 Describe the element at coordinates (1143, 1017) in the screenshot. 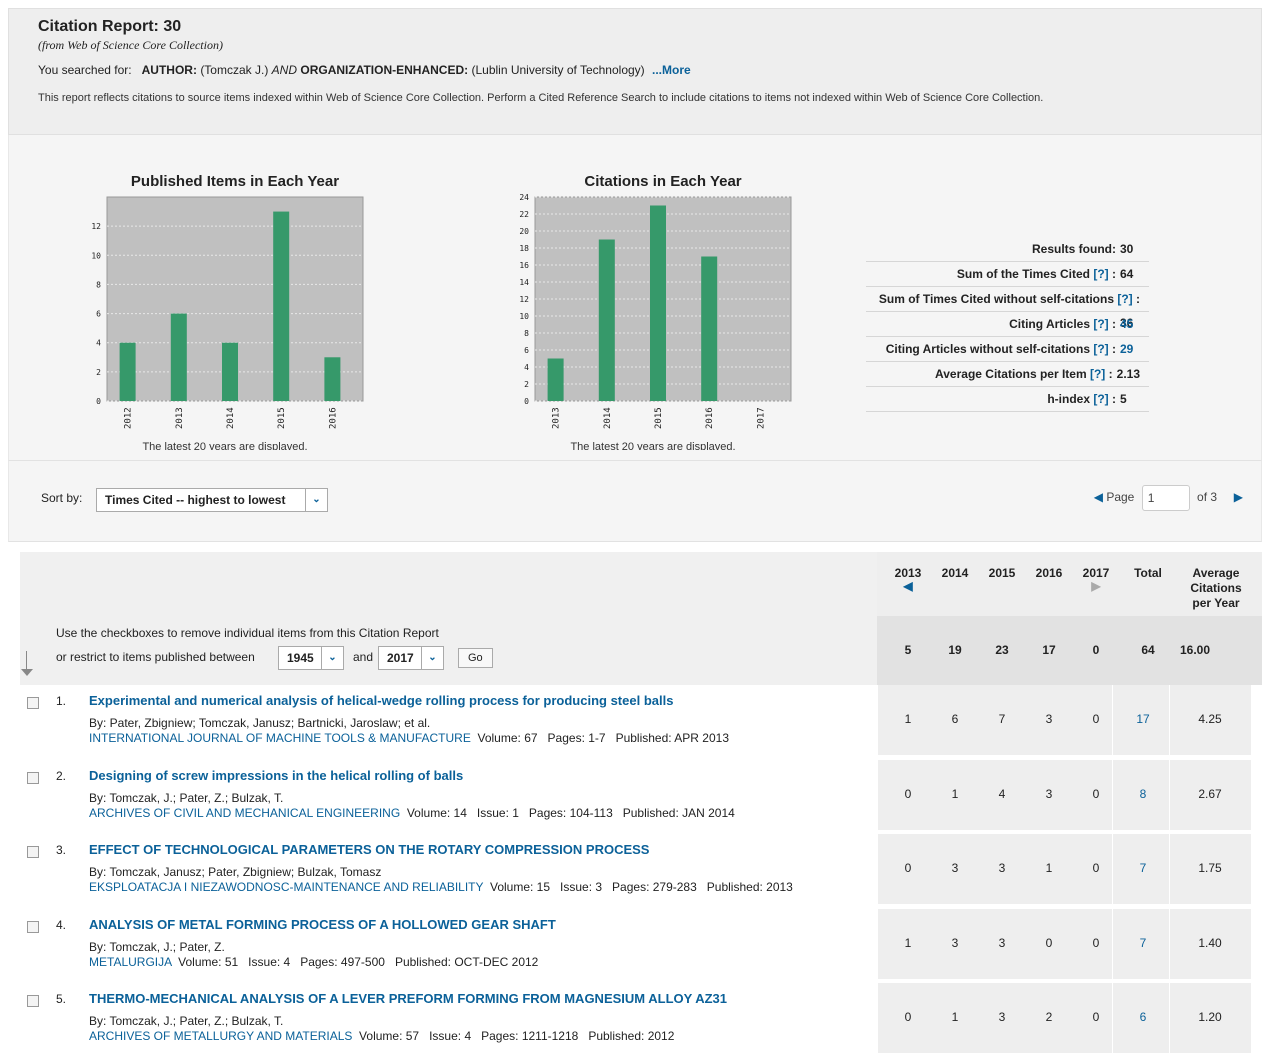

I see `total-citations-link: 6` at that location.